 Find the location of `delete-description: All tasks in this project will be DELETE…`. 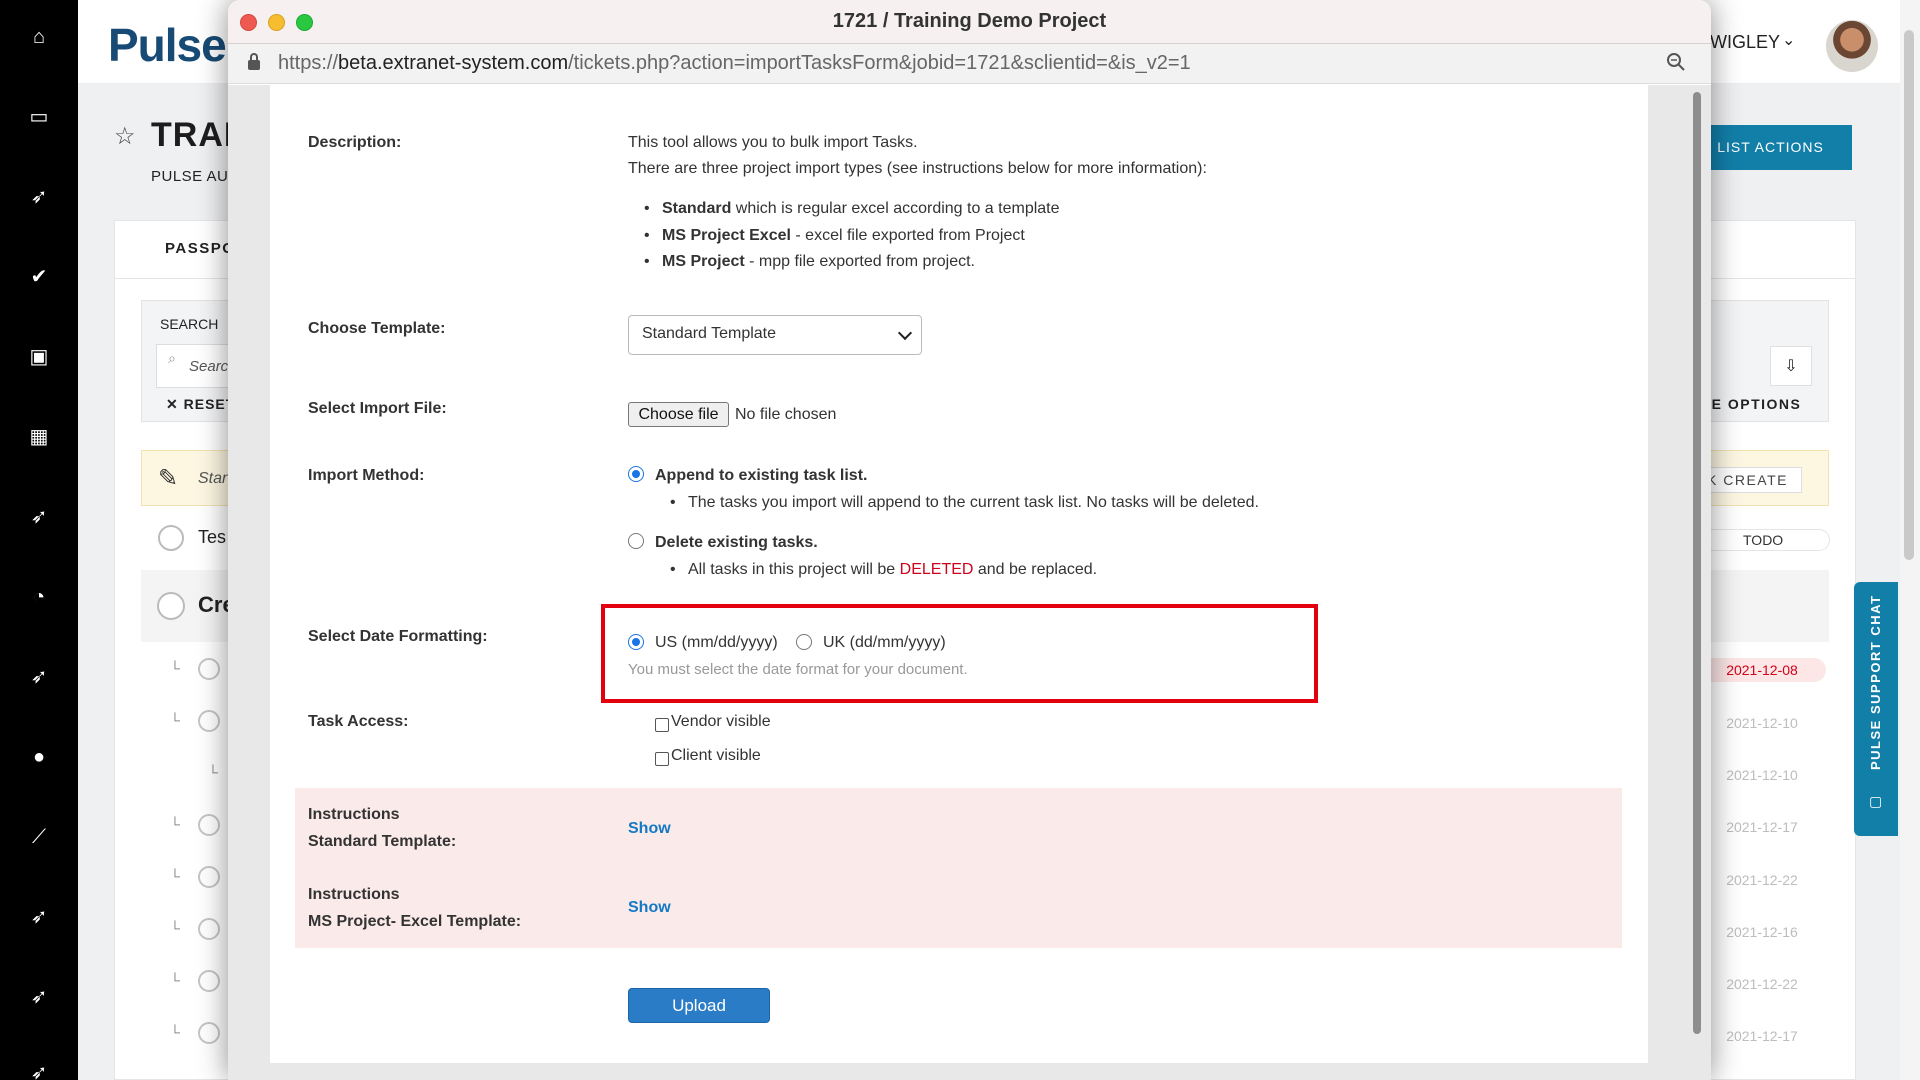

delete-description: All tasks in this project will be DELETE… is located at coordinates (883, 570).